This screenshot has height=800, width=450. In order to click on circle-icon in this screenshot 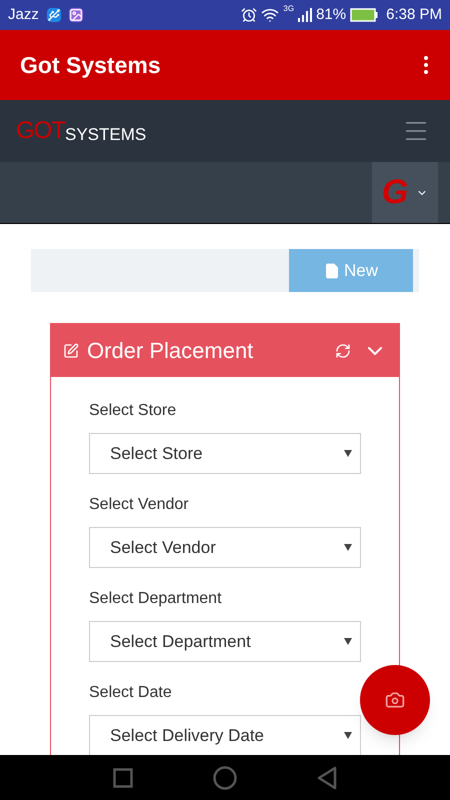, I will do `click(225, 778)`.